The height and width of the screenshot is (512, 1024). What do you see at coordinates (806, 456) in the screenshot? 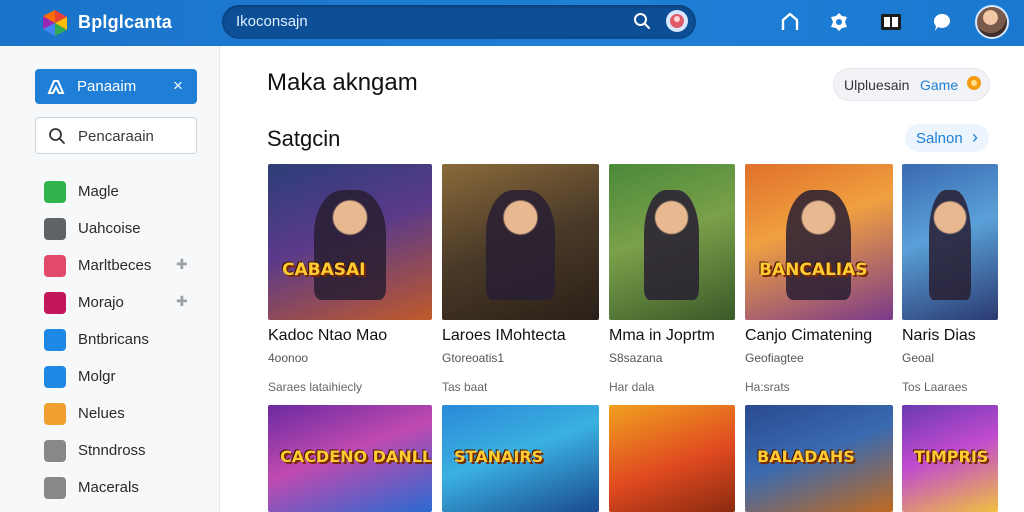
I see `game-art-title: BALADAHS` at bounding box center [806, 456].